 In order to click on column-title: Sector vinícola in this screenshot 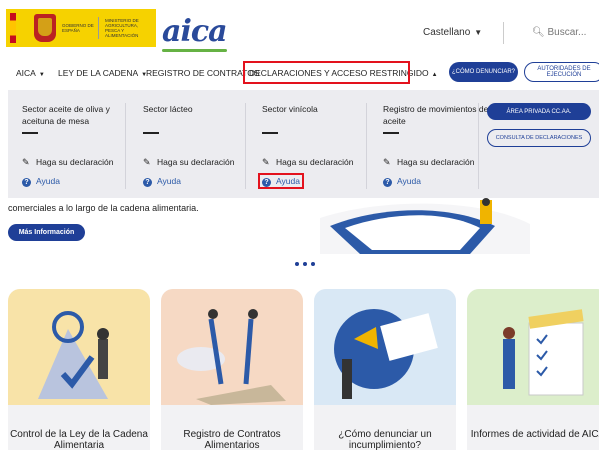, I will do `click(290, 109)`.